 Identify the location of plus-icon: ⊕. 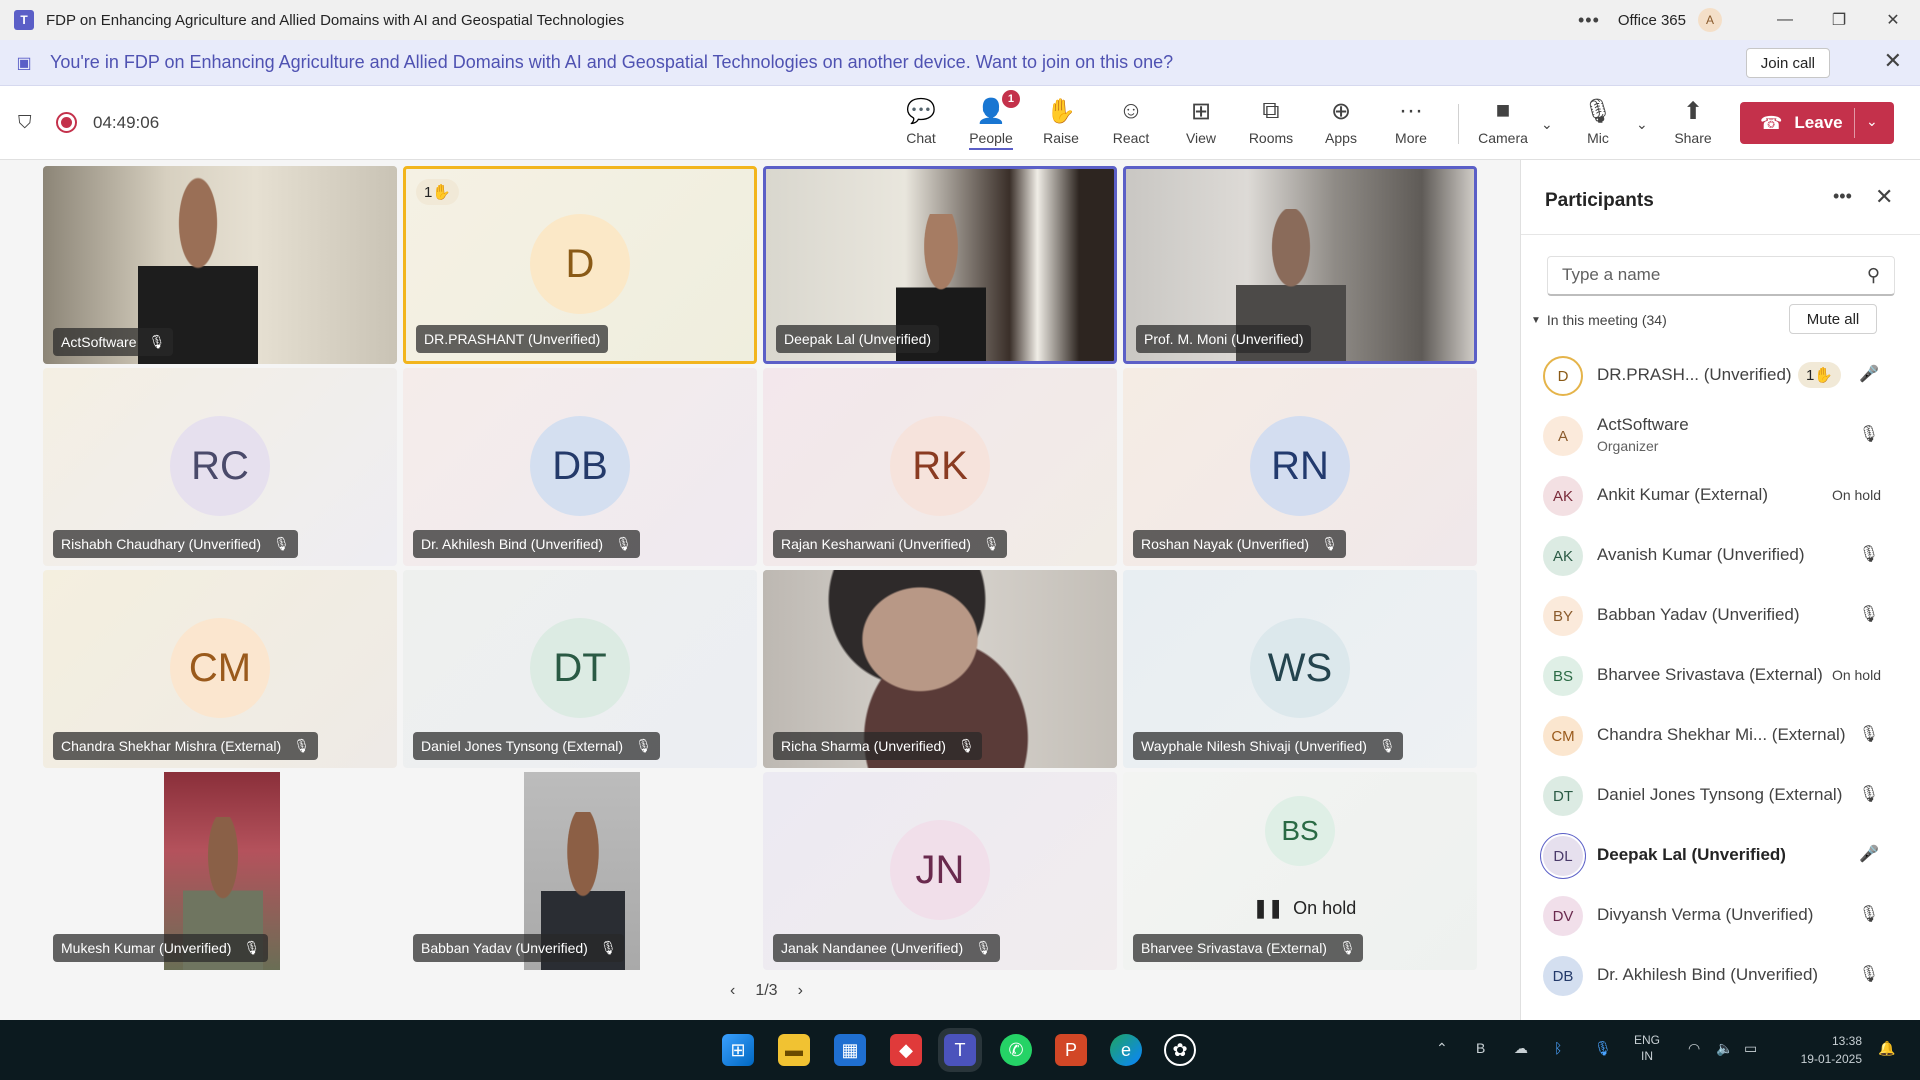
(1341, 111).